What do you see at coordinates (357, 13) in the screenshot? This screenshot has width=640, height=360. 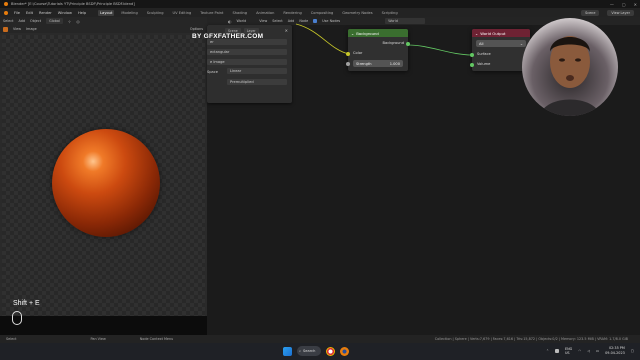 I see `tab-geometry-nodes: Geometry Nodes` at bounding box center [357, 13].